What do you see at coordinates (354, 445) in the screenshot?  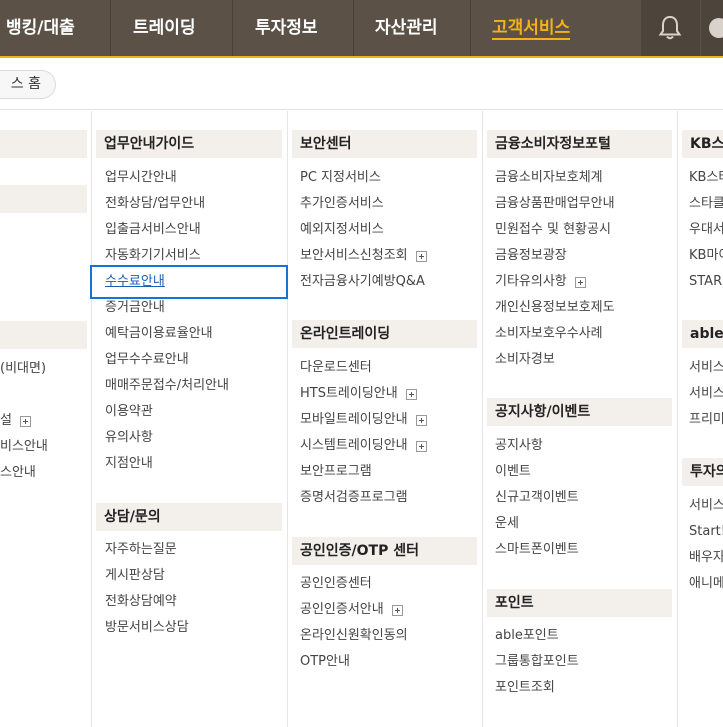 I see `menu-link-label: 시스템트레이딩안내` at bounding box center [354, 445].